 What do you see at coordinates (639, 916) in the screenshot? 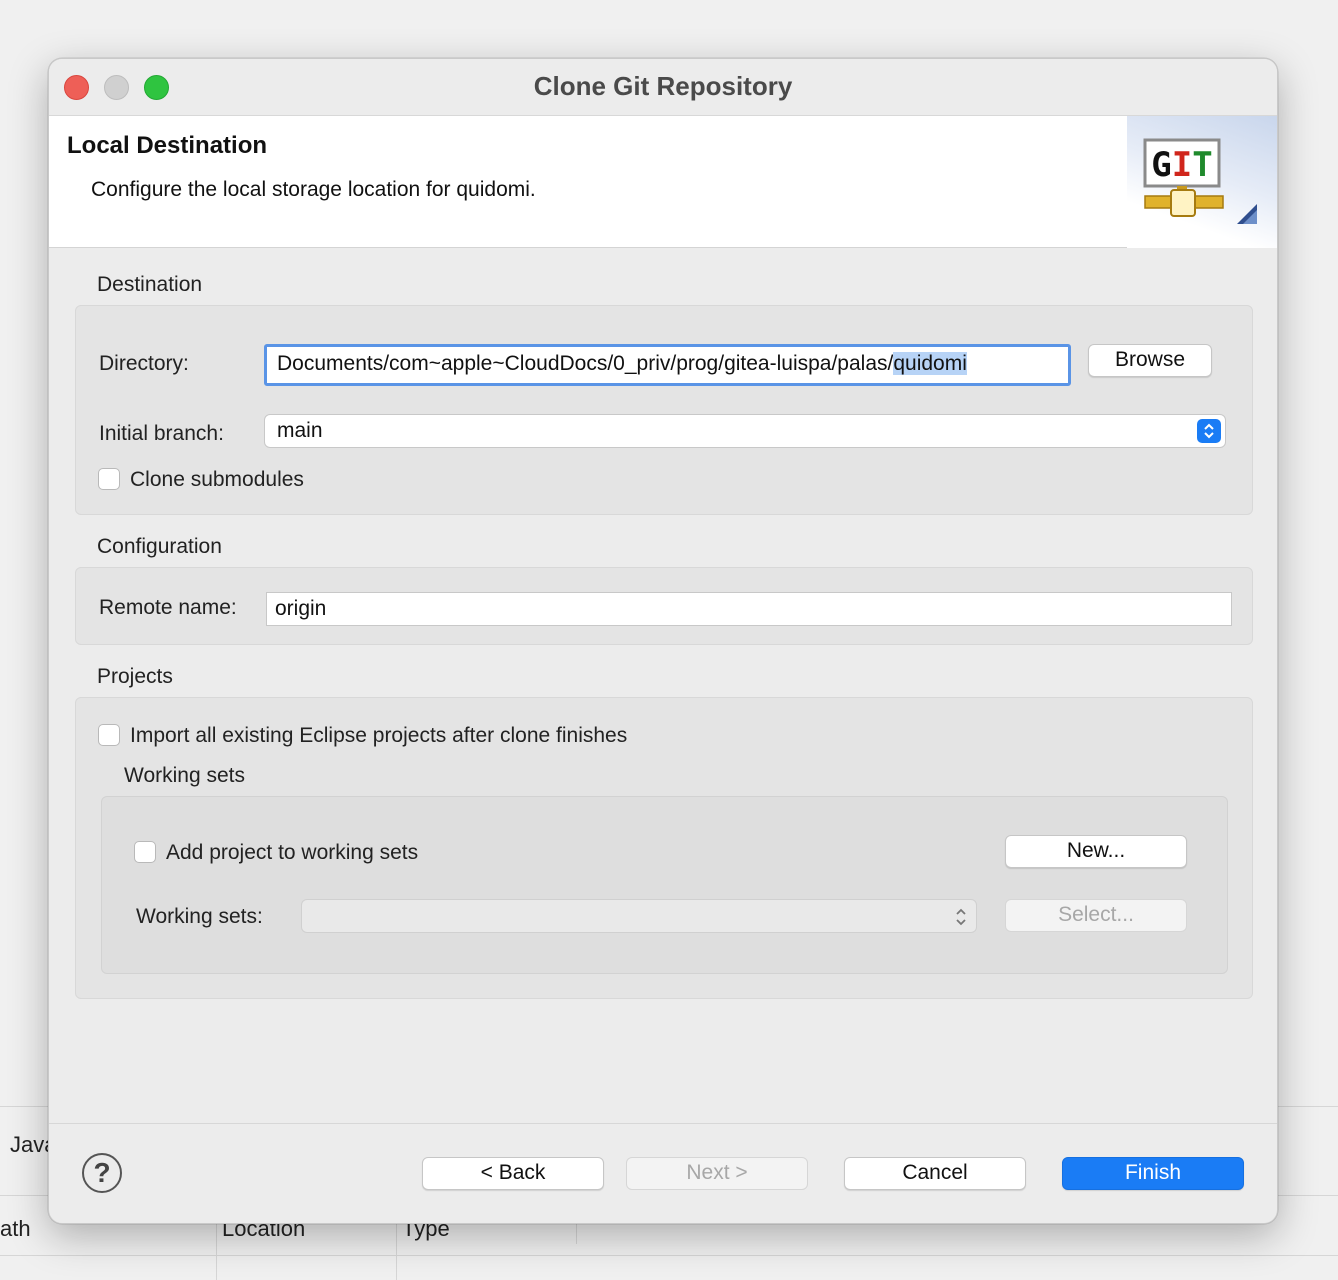
I see `working-sets-select` at bounding box center [639, 916].